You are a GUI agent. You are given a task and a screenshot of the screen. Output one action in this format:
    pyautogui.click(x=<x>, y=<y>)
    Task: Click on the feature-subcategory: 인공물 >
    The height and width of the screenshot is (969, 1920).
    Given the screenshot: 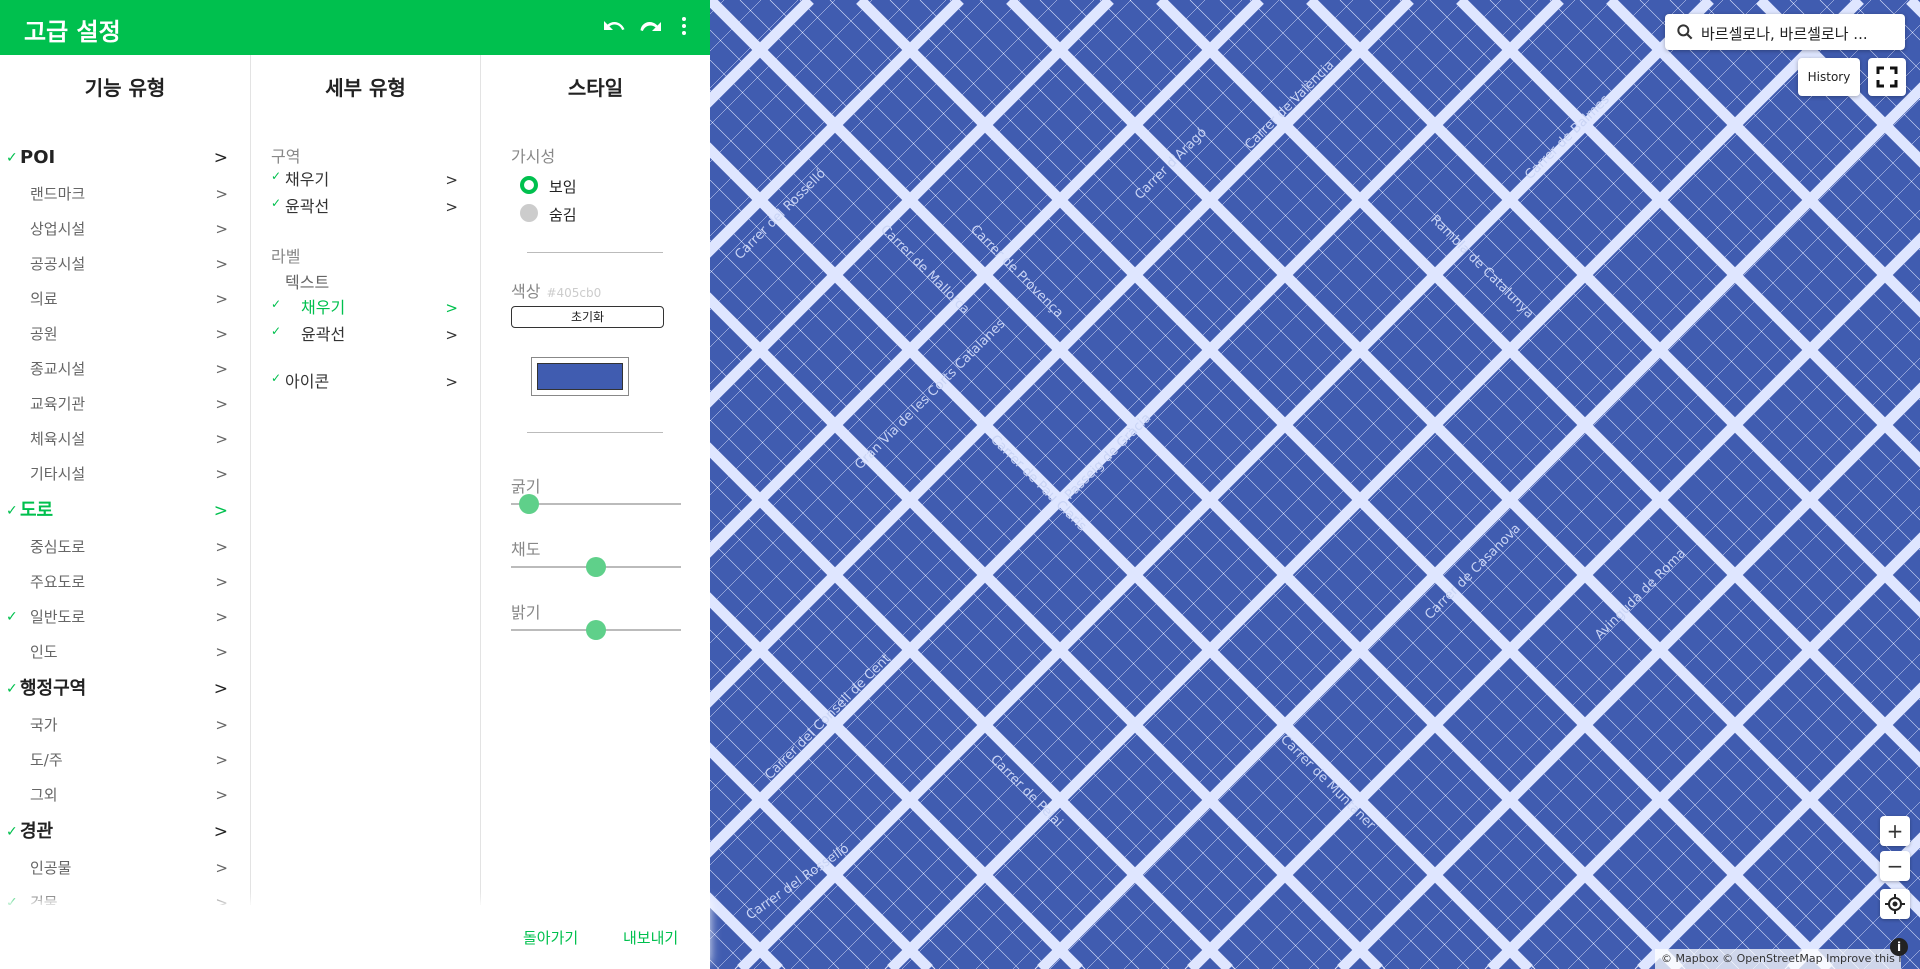 What is the action you would take?
    pyautogui.click(x=125, y=868)
    